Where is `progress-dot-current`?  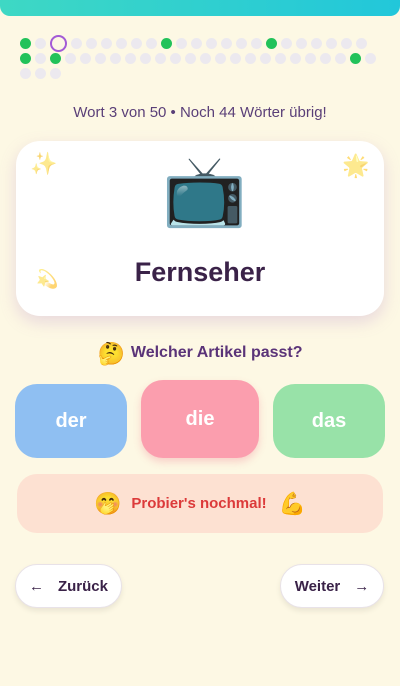 progress-dot-current is located at coordinates (58, 43).